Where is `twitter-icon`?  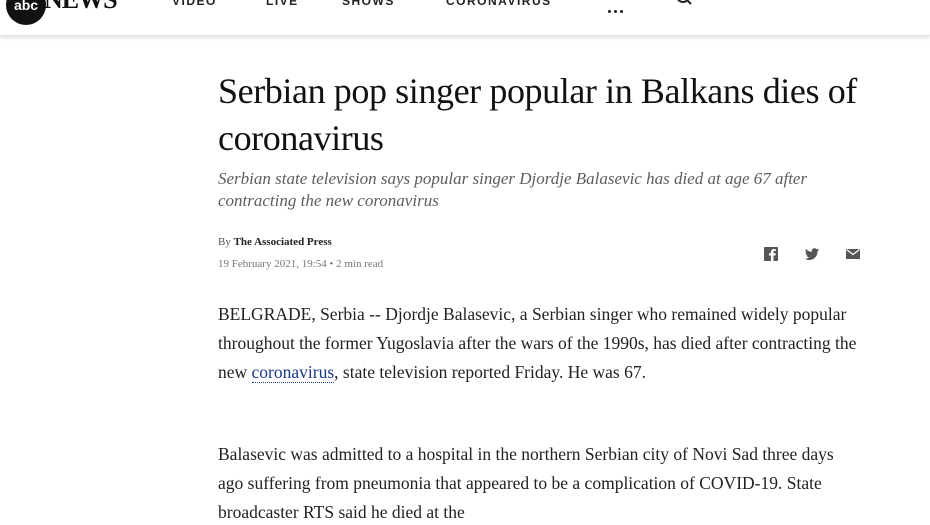
twitter-icon is located at coordinates (812, 254).